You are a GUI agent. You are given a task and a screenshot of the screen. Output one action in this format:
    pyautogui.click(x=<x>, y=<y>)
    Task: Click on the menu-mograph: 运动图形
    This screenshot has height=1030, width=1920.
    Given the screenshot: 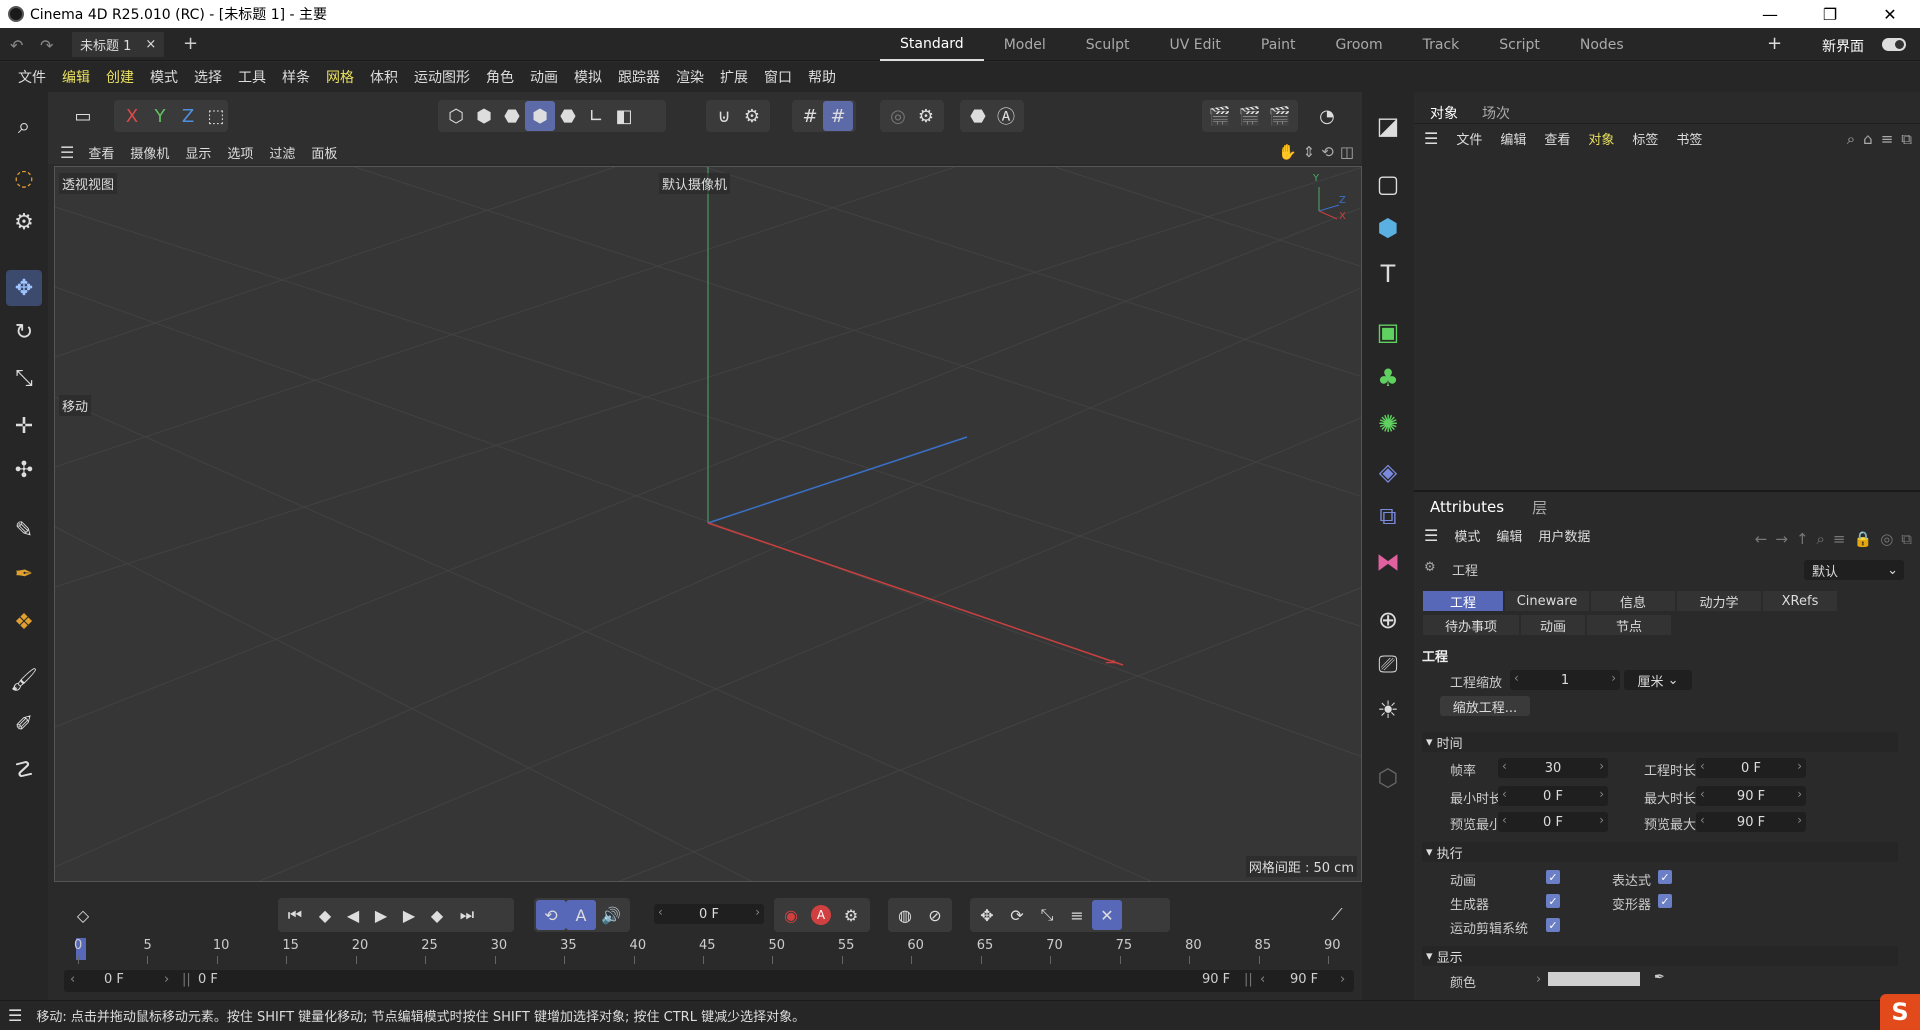 What is the action you would take?
    pyautogui.click(x=442, y=77)
    